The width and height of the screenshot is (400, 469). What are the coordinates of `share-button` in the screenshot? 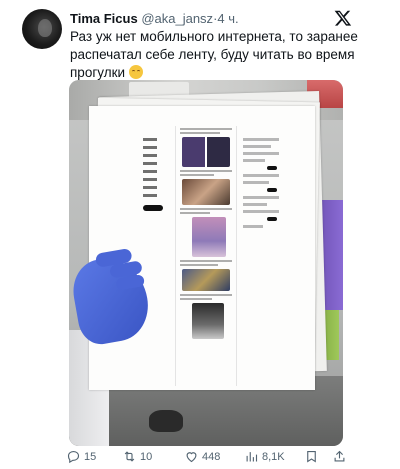 It's located at (339, 456).